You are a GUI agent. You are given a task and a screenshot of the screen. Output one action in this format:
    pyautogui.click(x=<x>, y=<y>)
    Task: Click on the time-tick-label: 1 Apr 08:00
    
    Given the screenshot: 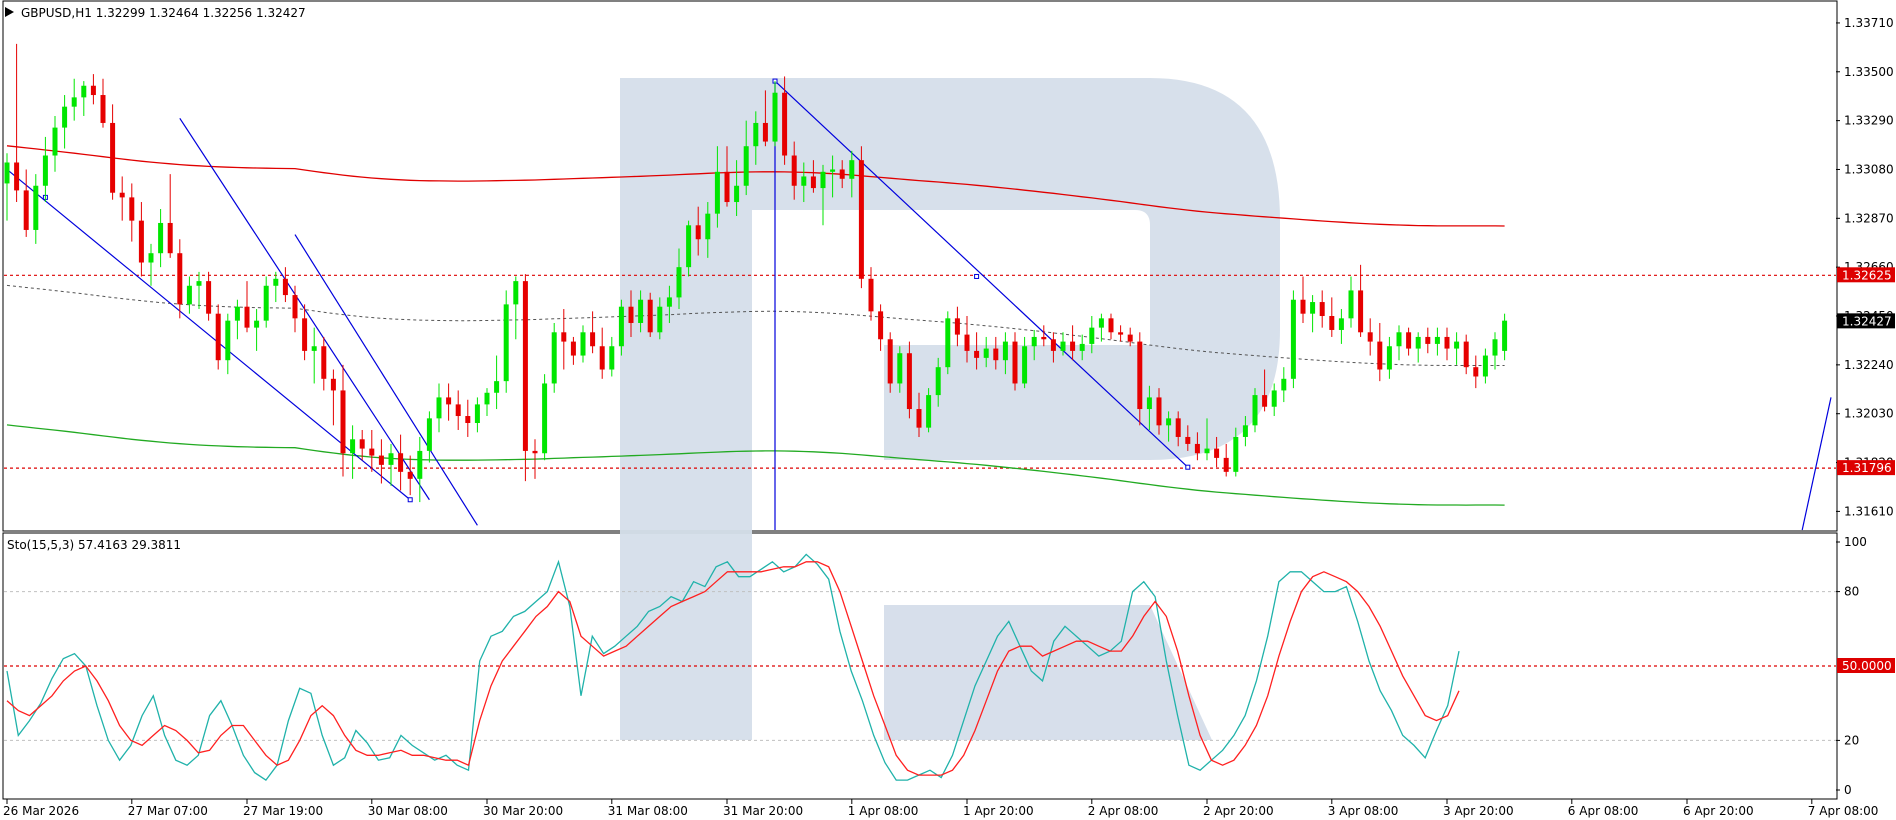 What is the action you would take?
    pyautogui.click(x=883, y=811)
    